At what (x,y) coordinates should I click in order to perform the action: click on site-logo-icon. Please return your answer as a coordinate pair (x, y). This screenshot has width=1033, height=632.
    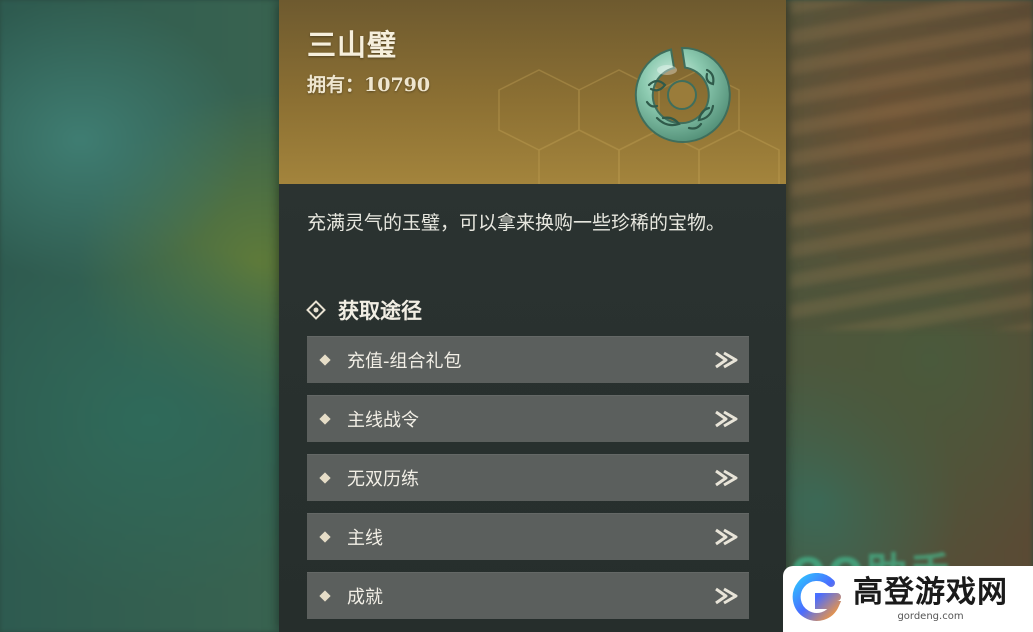
    Looking at the image, I should click on (817, 597).